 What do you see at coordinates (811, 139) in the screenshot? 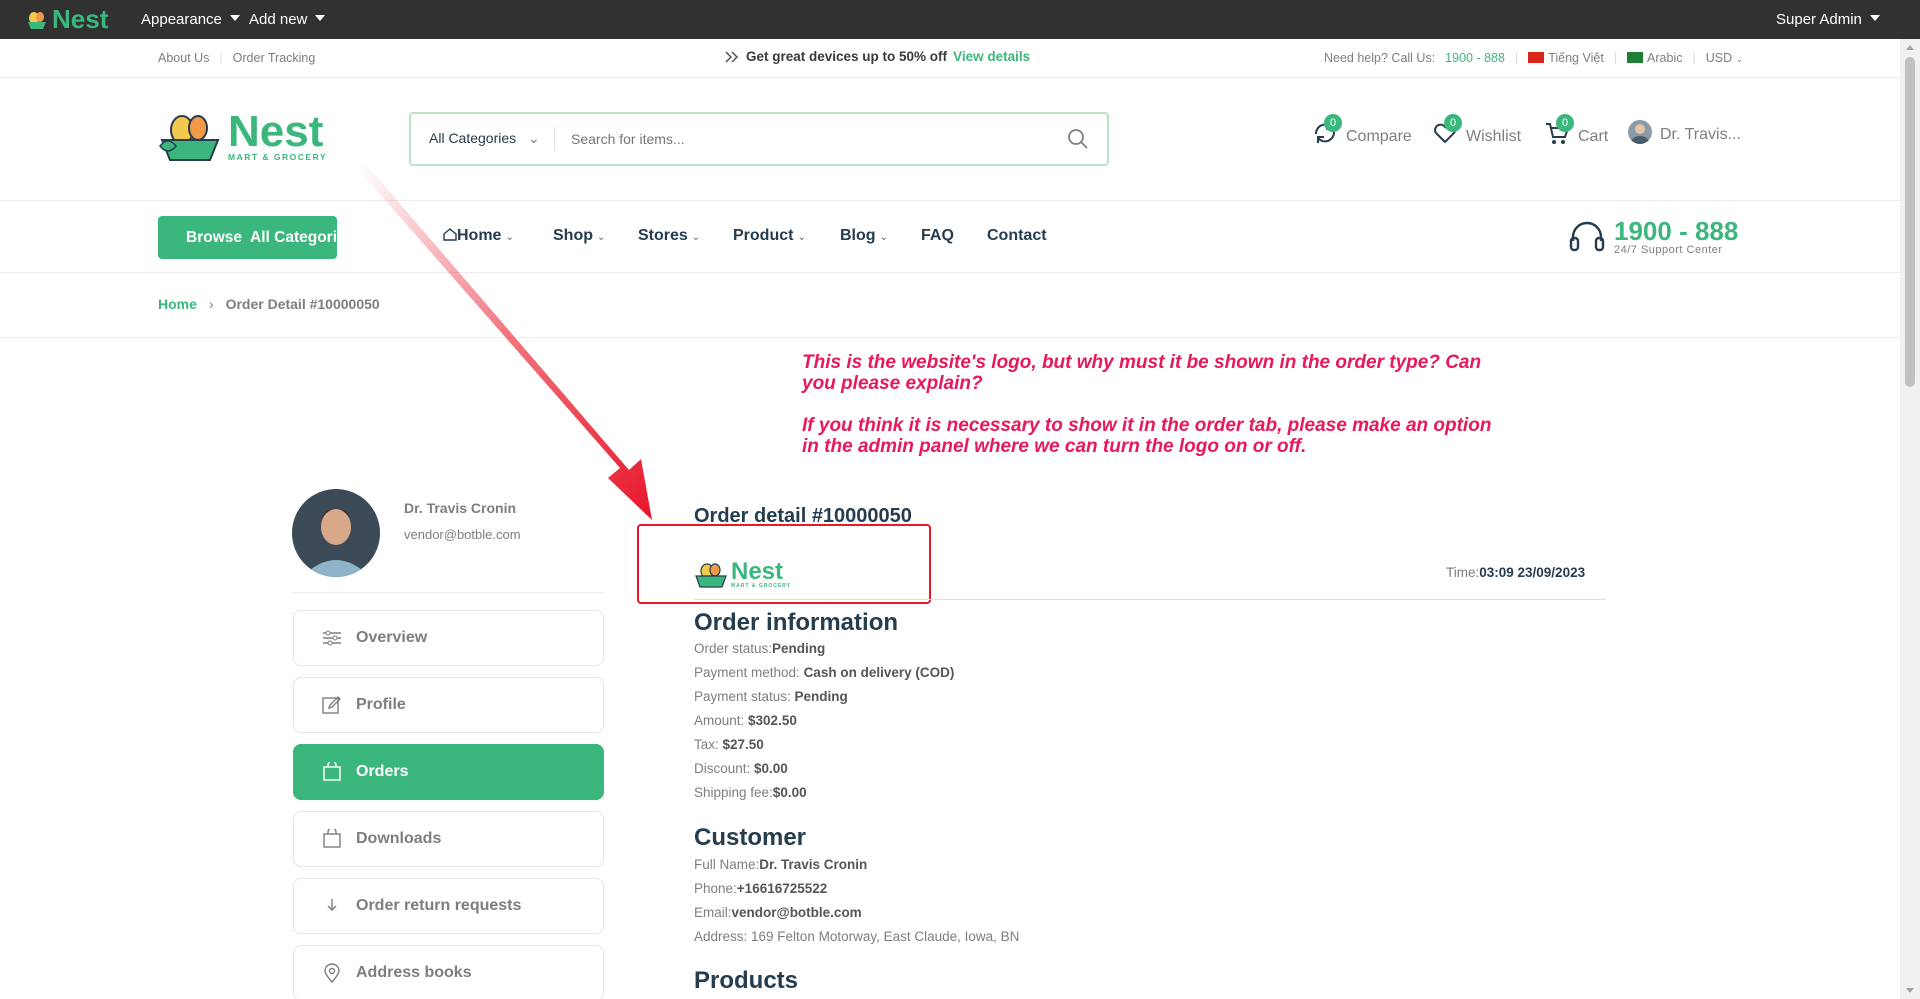
I see `search-input` at bounding box center [811, 139].